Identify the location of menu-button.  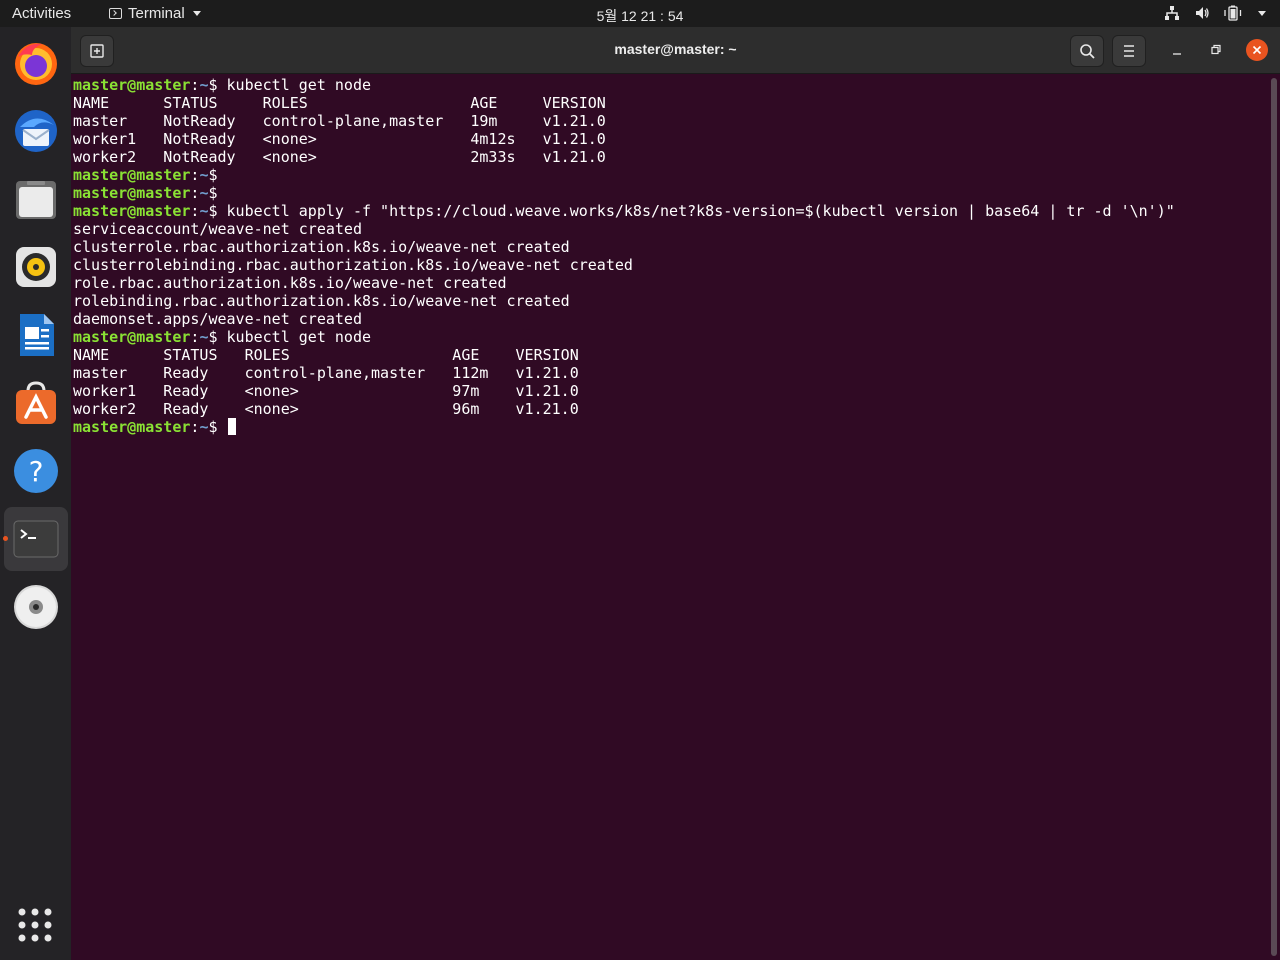
(1129, 51).